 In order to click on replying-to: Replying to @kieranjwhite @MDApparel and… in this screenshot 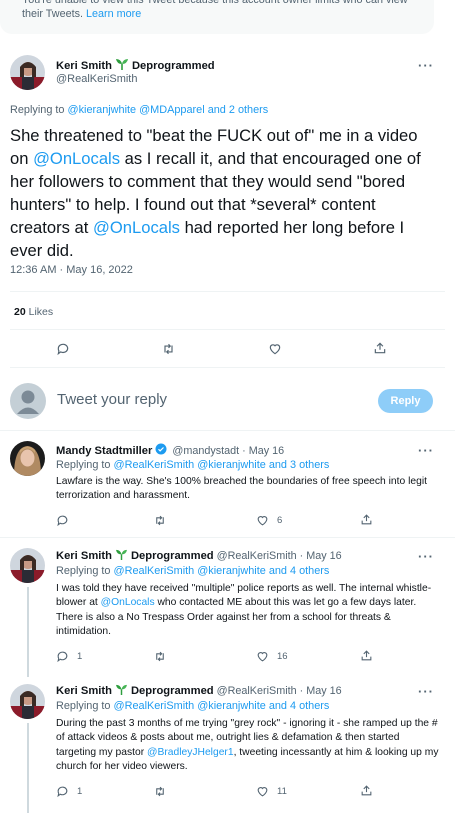, I will do `click(139, 110)`.